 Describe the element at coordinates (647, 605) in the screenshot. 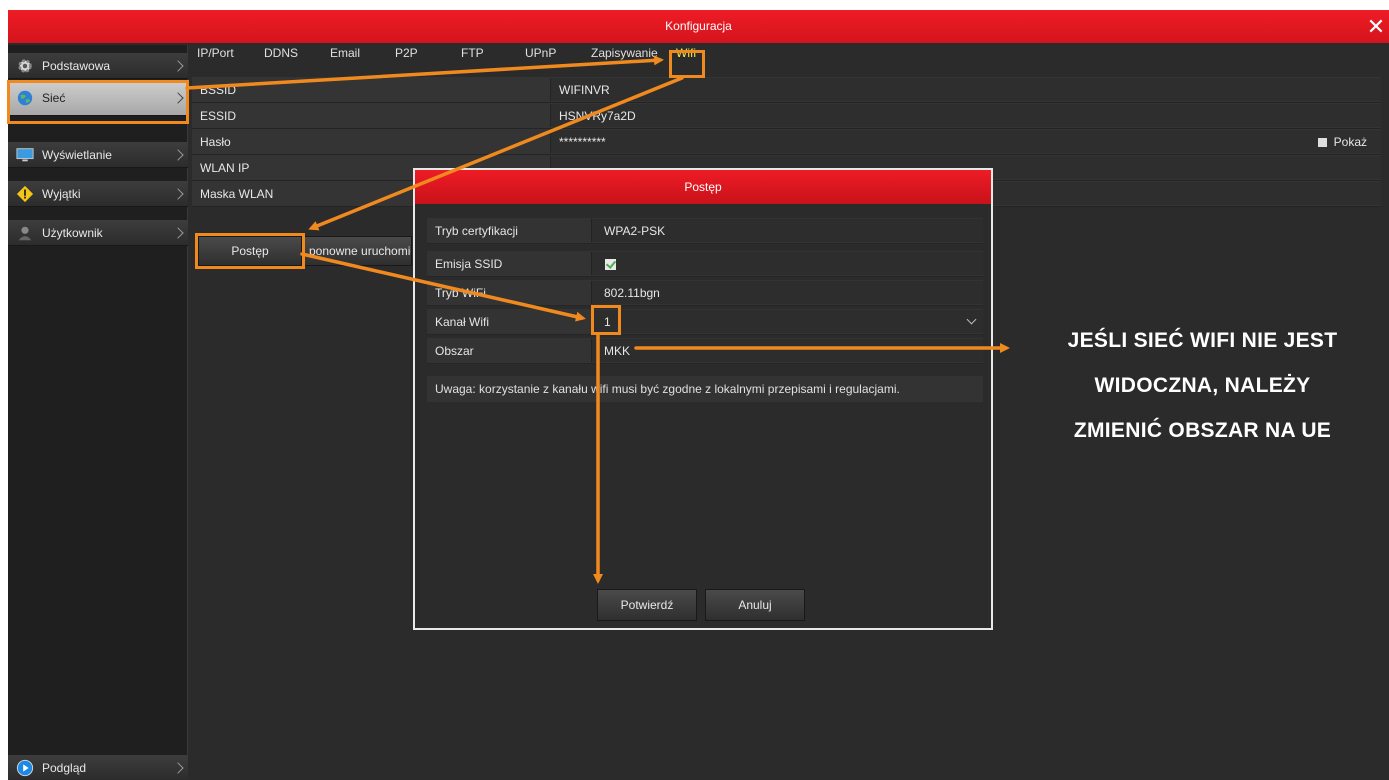

I see `confirm-button: Potwierdź` at that location.